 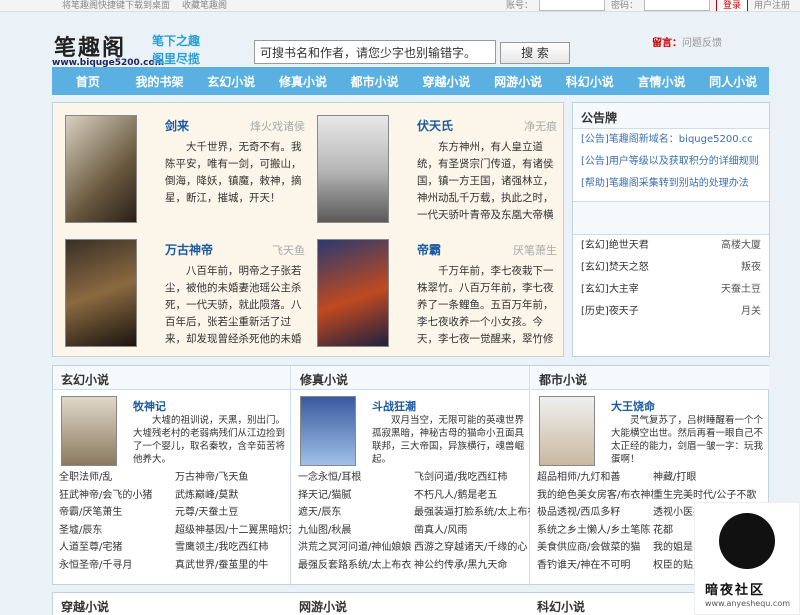 I want to click on book-title: 夜天子, so click(x=624, y=311).